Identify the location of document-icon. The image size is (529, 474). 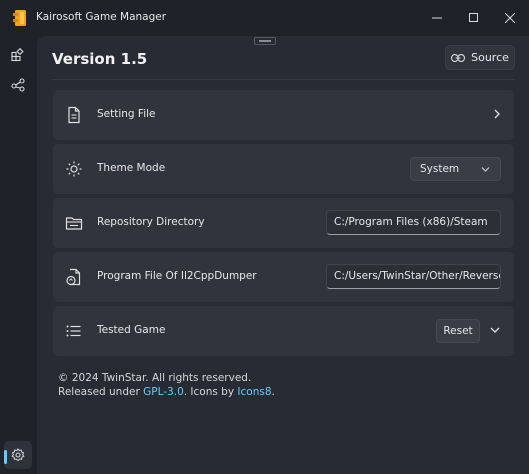
(74, 115).